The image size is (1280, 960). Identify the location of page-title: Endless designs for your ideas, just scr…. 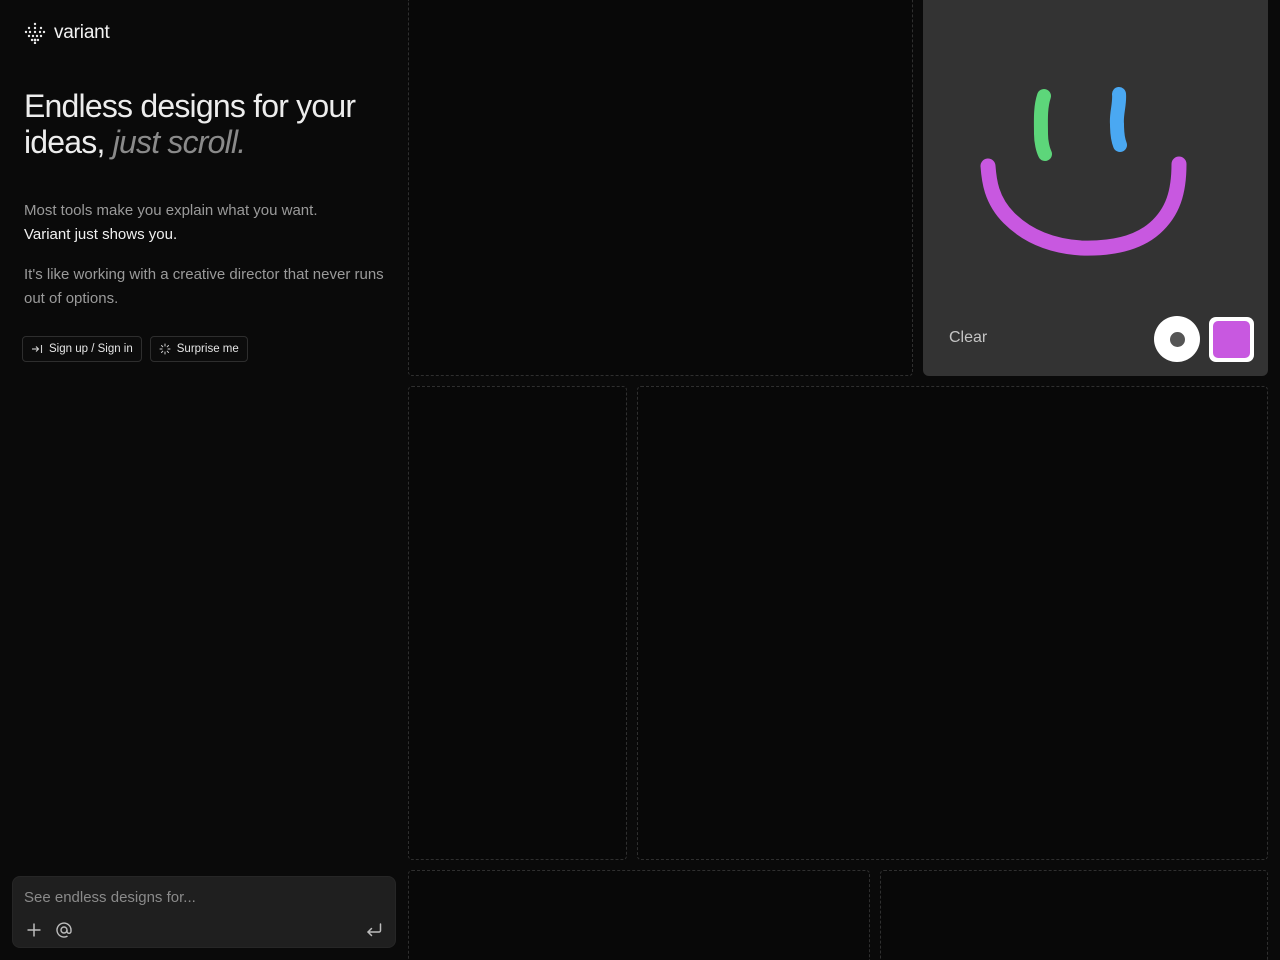
(209, 124).